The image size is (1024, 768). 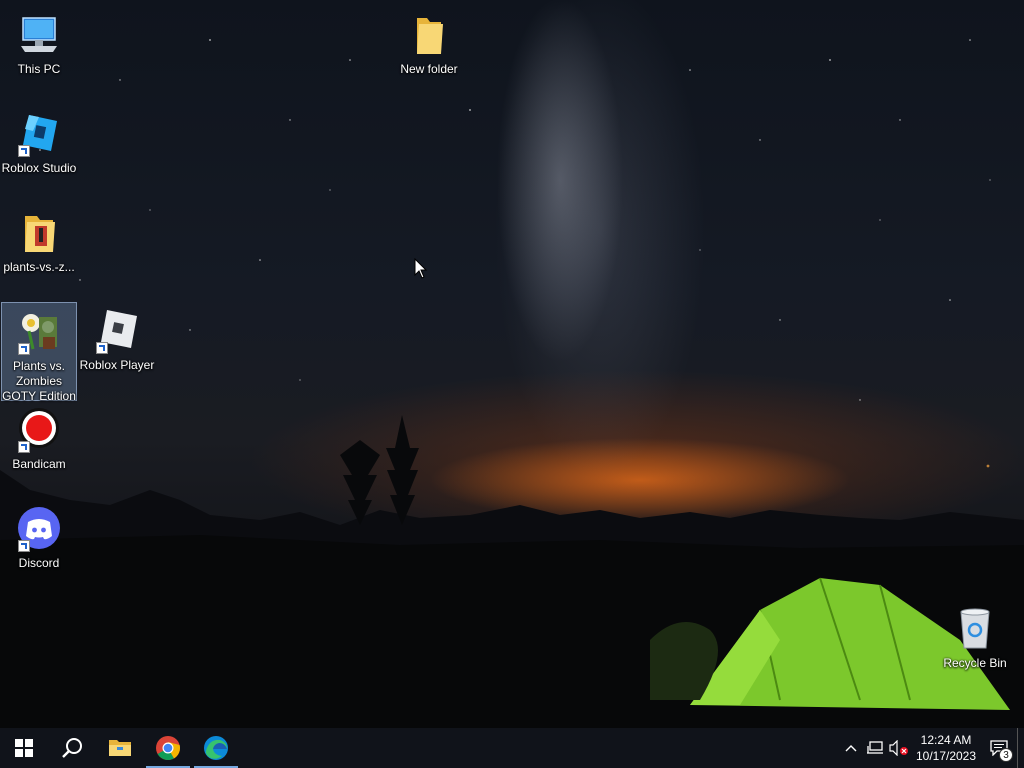 I want to click on network-icon, so click(x=875, y=747).